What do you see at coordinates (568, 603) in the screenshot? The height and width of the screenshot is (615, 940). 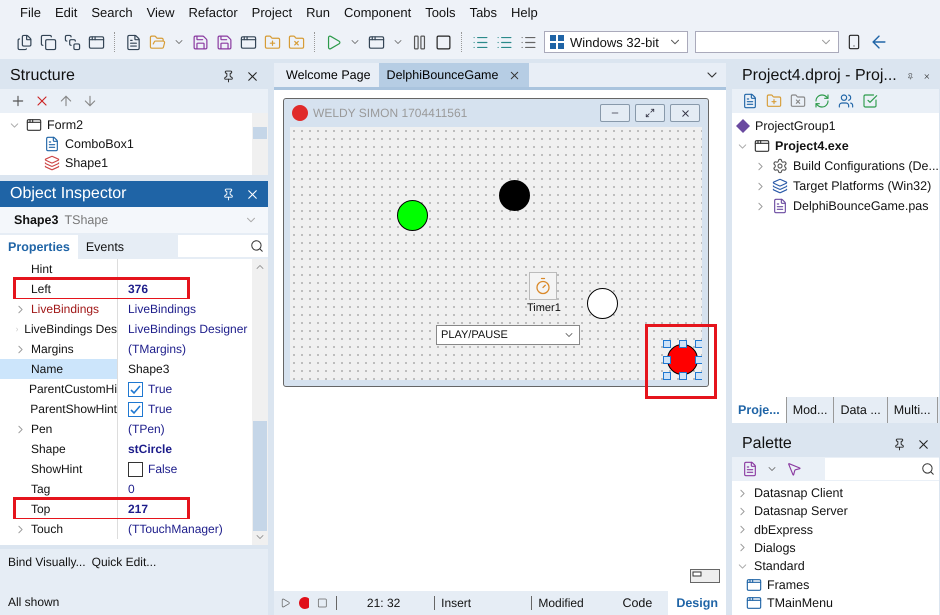 I see `file-state: Modified` at bounding box center [568, 603].